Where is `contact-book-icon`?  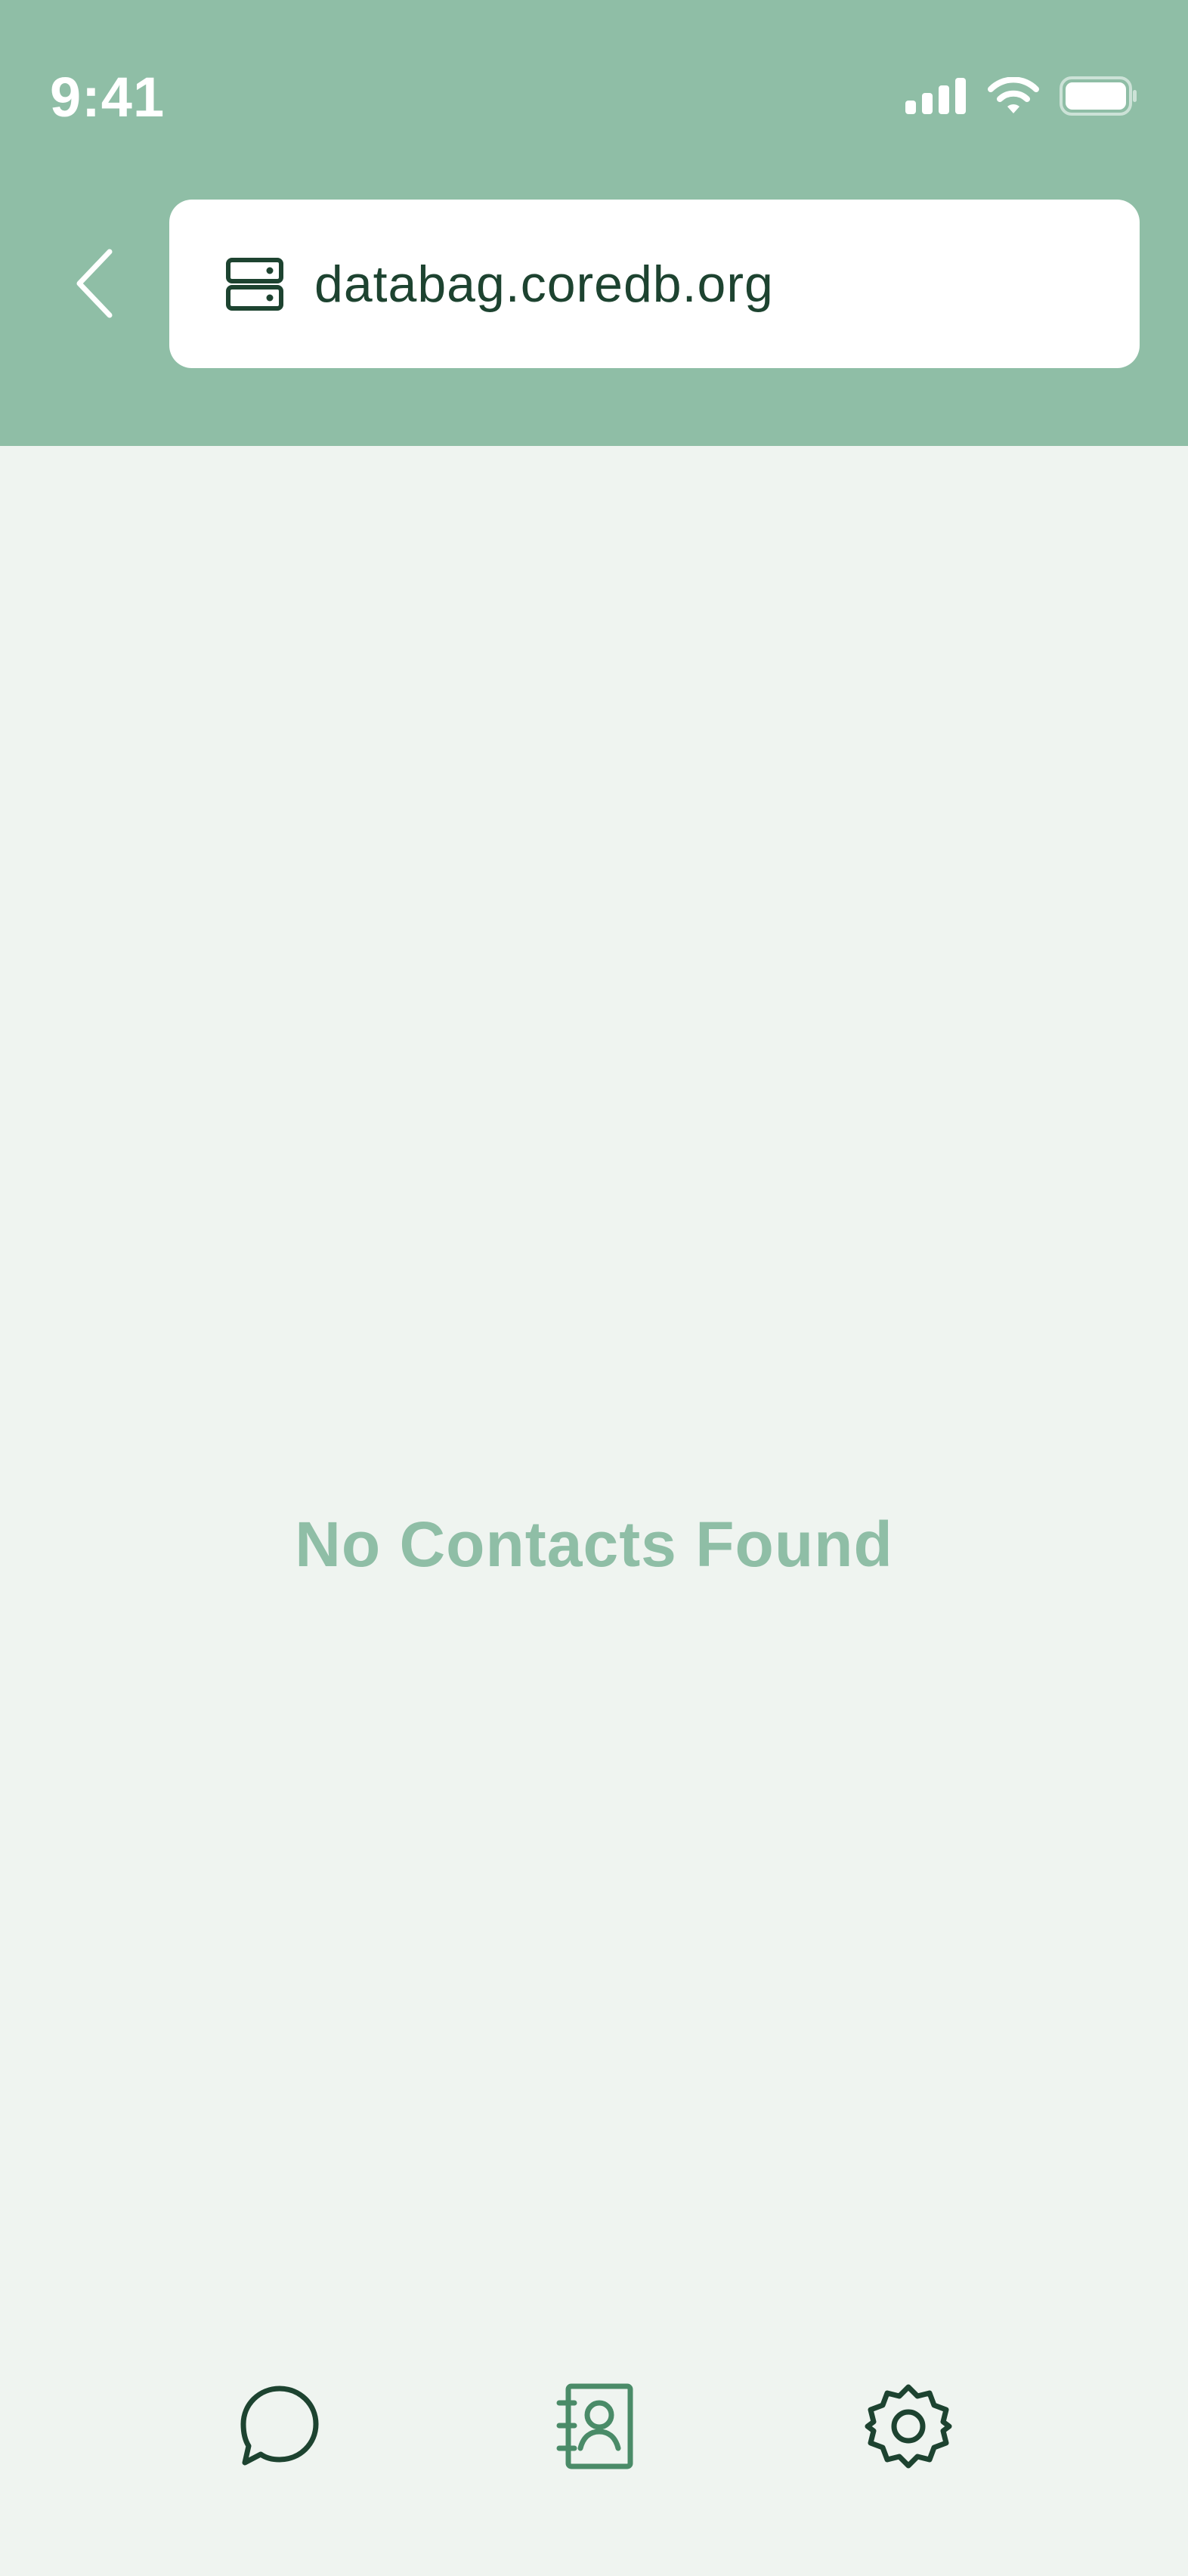 contact-book-icon is located at coordinates (594, 2426).